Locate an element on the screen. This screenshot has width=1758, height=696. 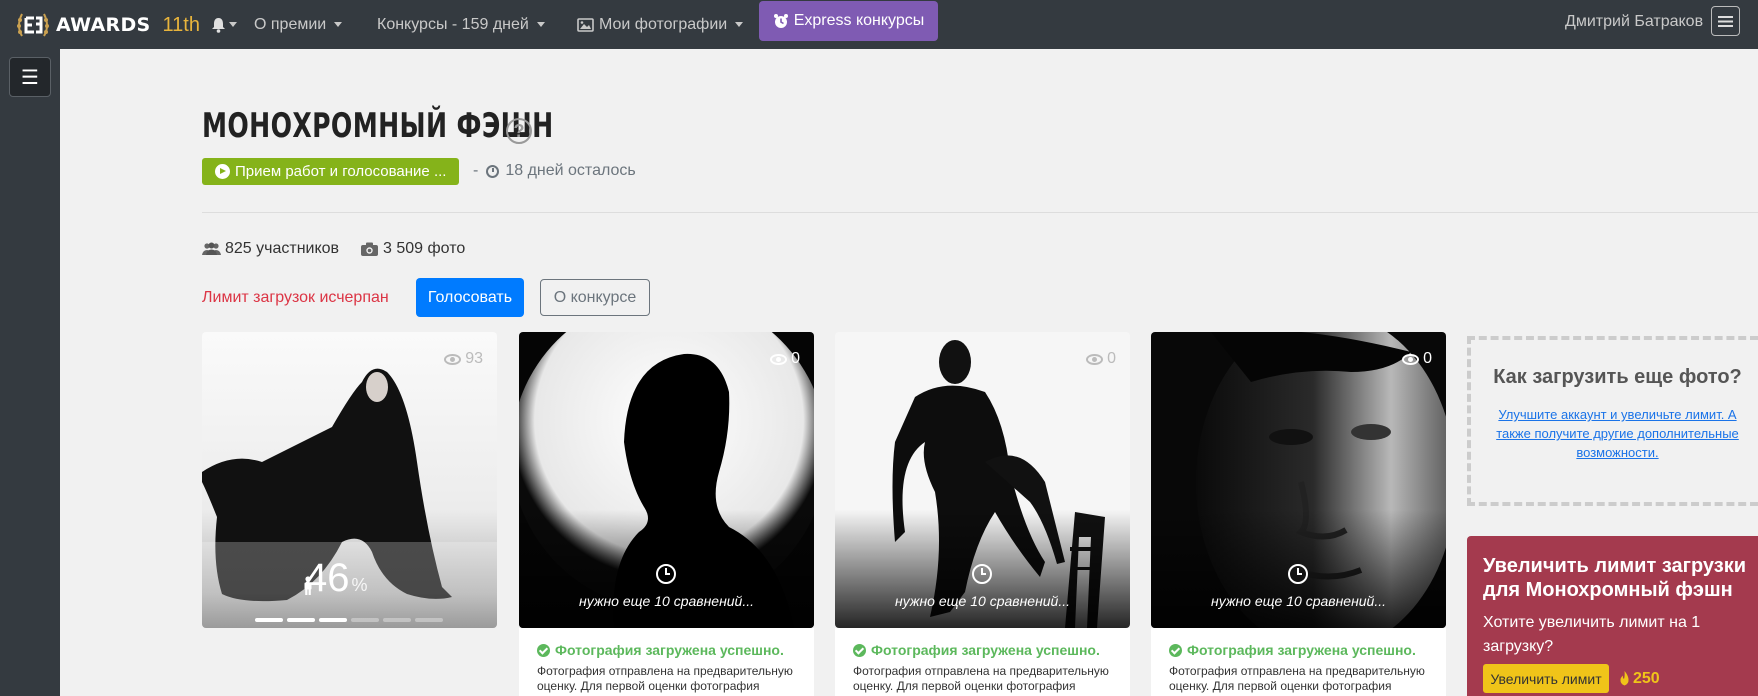
nav-my-photos: Мои фотографии is located at coordinates (660, 24).